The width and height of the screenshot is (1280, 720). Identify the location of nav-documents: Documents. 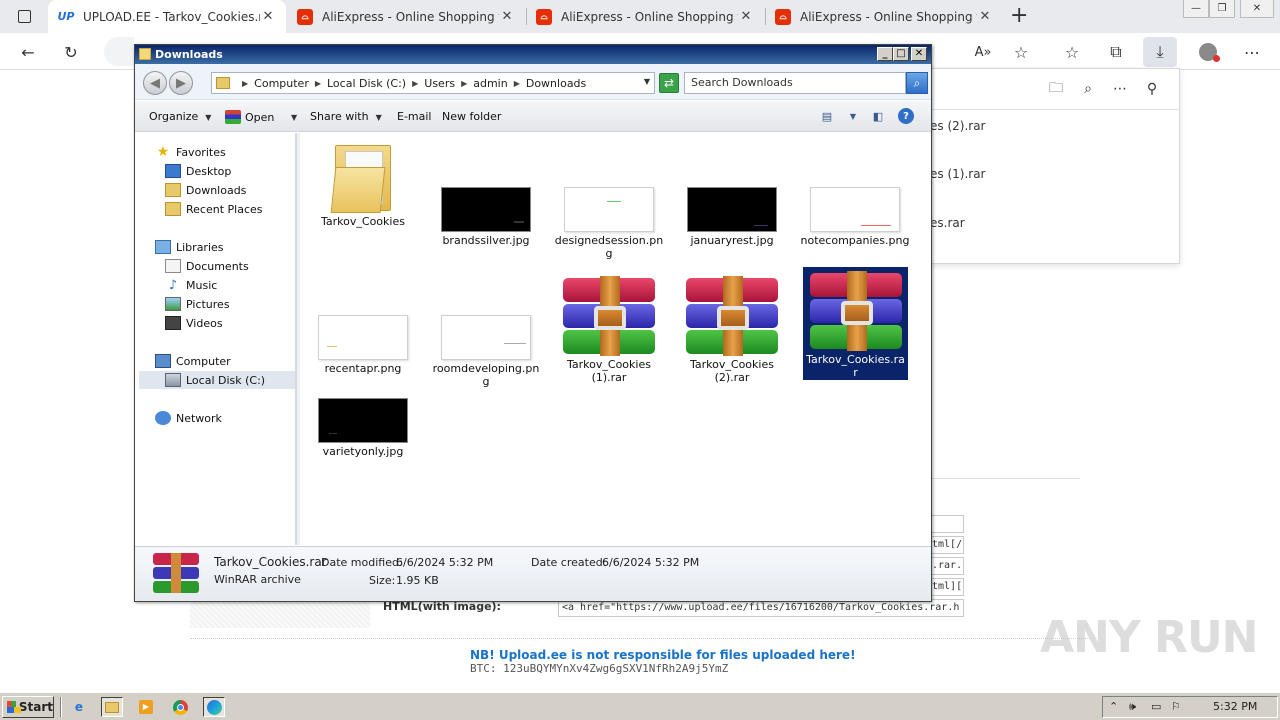
(207, 266).